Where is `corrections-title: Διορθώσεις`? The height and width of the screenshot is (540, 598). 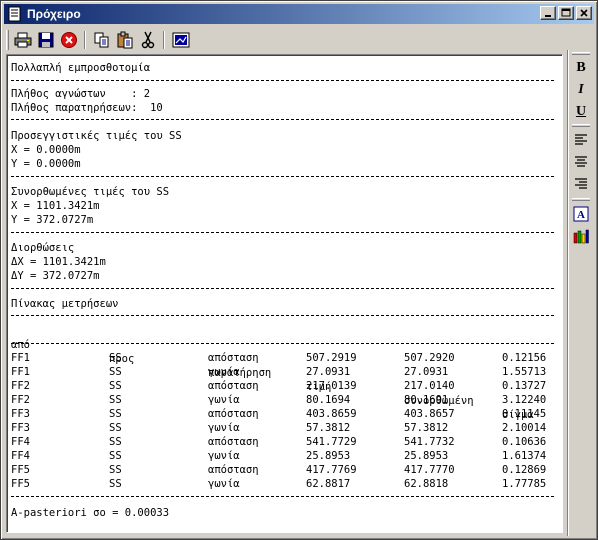
corrections-title: Διορθώσεις is located at coordinates (43, 248).